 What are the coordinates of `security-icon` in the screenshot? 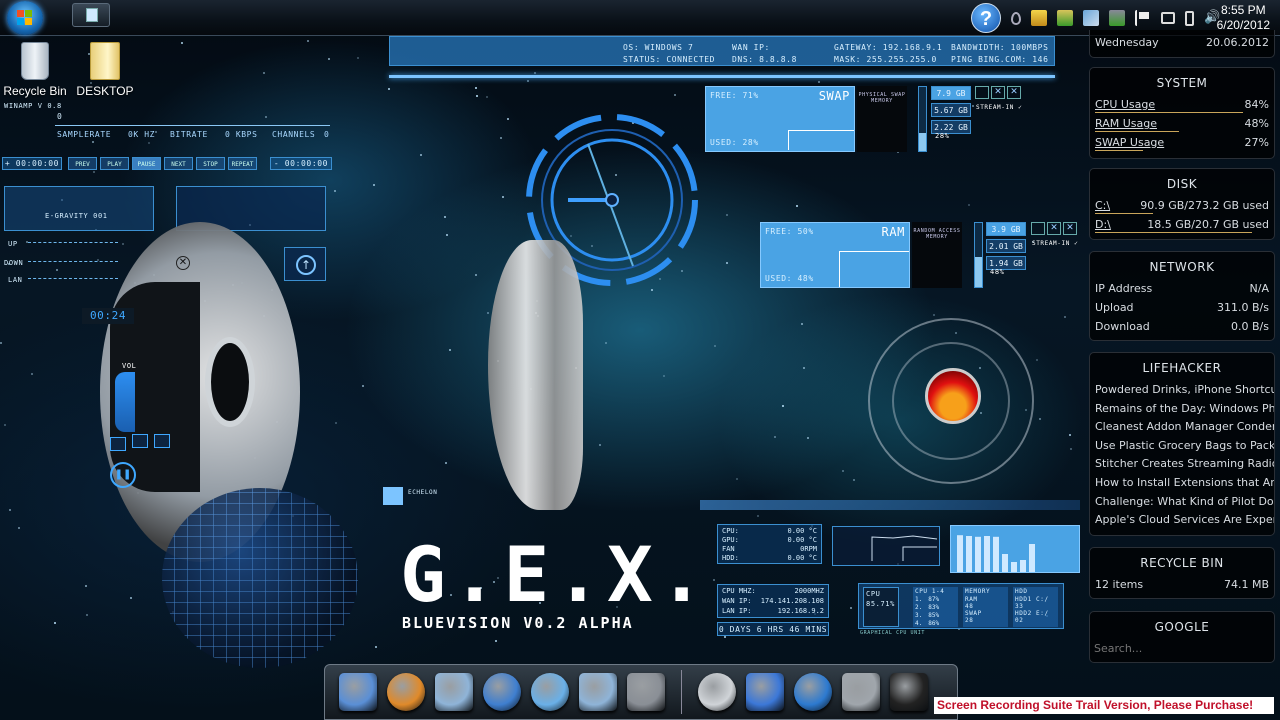 It's located at (1065, 18).